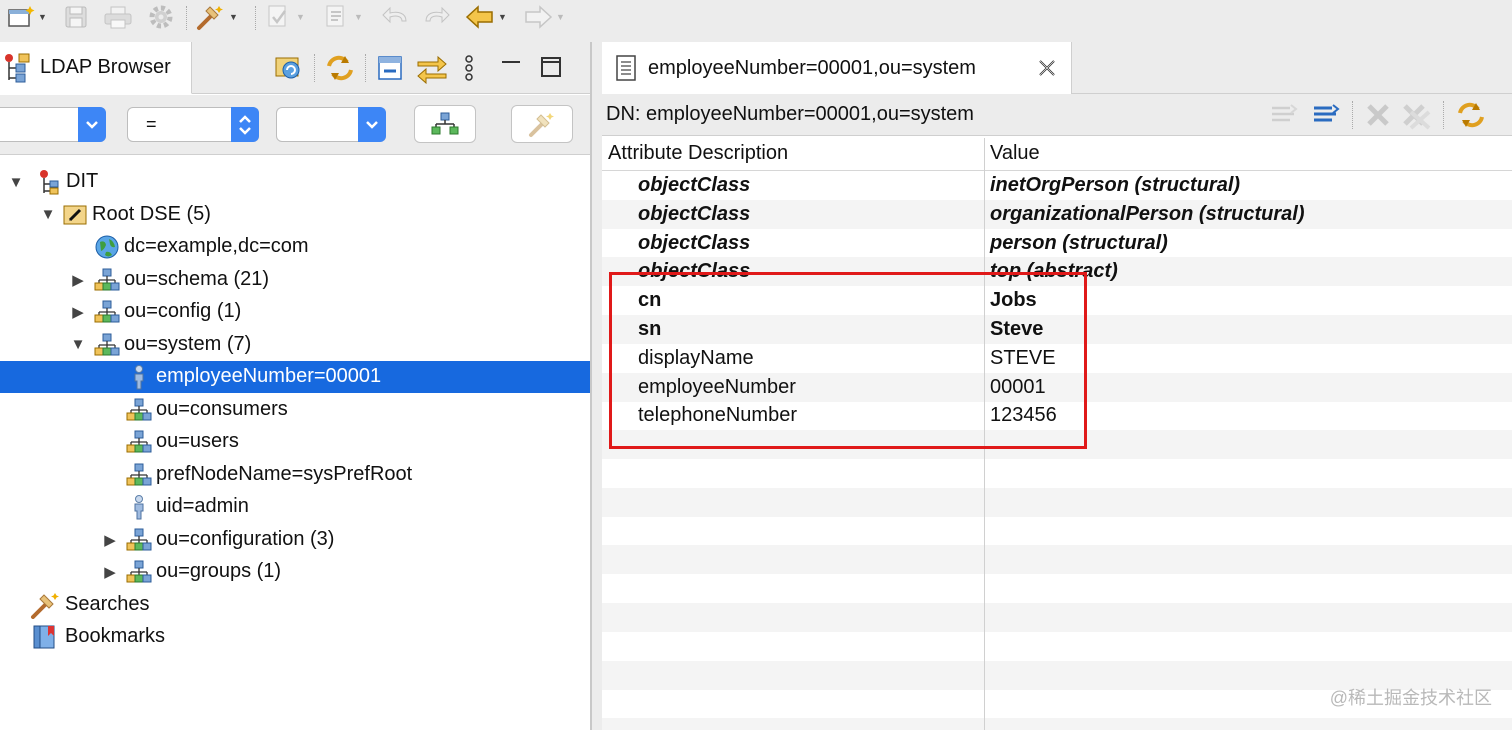 Image resolution: width=1512 pixels, height=730 pixels. What do you see at coordinates (295, 247) in the screenshot?
I see `tree-node: dc=example,dc=com` at bounding box center [295, 247].